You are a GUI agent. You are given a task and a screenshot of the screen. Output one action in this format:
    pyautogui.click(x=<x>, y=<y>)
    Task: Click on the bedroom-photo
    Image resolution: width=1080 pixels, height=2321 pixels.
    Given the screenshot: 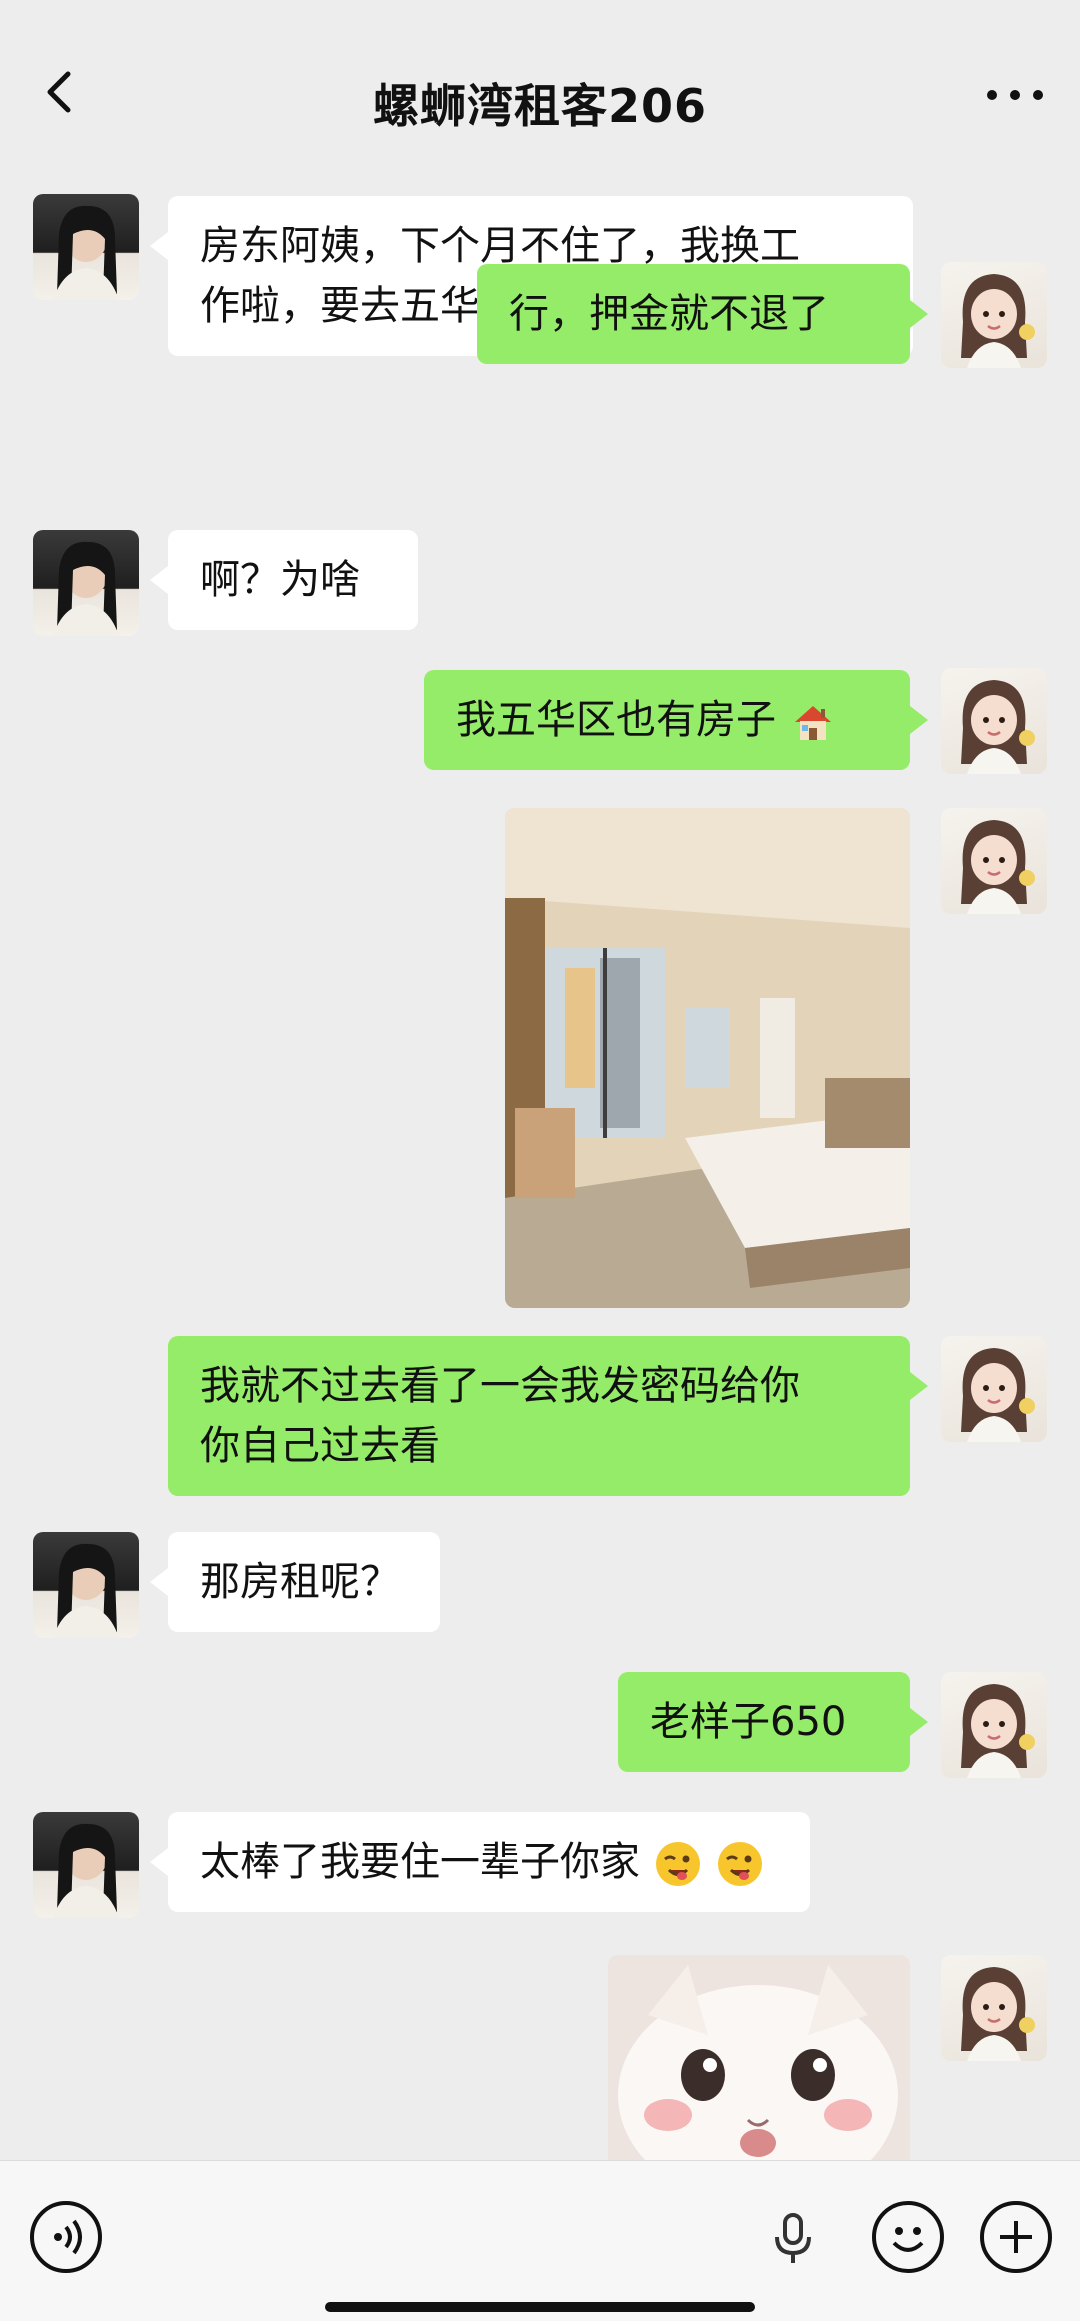 What is the action you would take?
    pyautogui.click(x=707, y=1058)
    